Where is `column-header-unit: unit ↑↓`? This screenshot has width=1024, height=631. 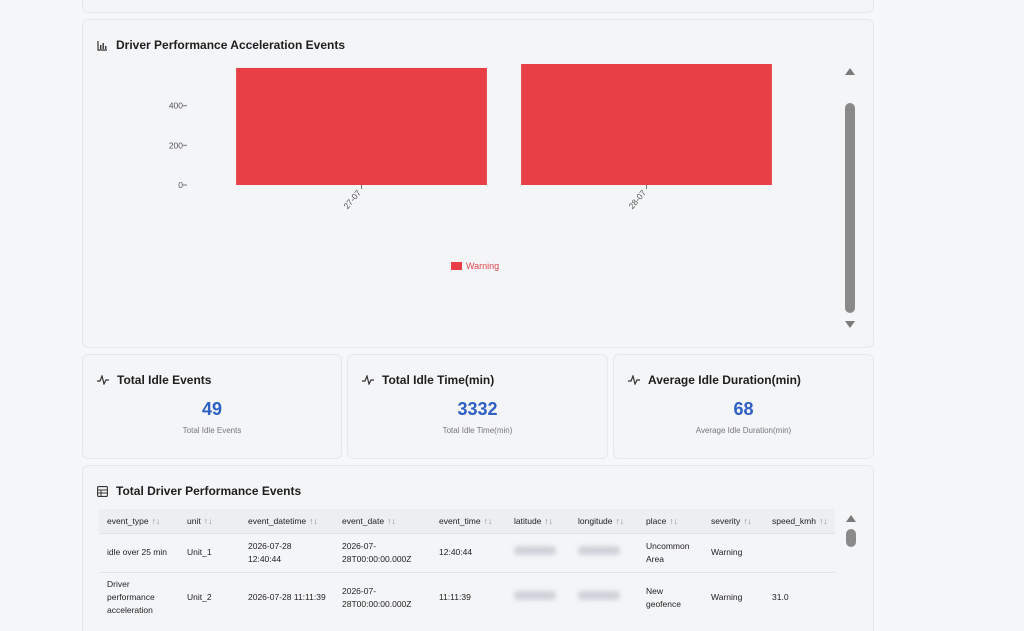 column-header-unit: unit ↑↓ is located at coordinates (209, 521).